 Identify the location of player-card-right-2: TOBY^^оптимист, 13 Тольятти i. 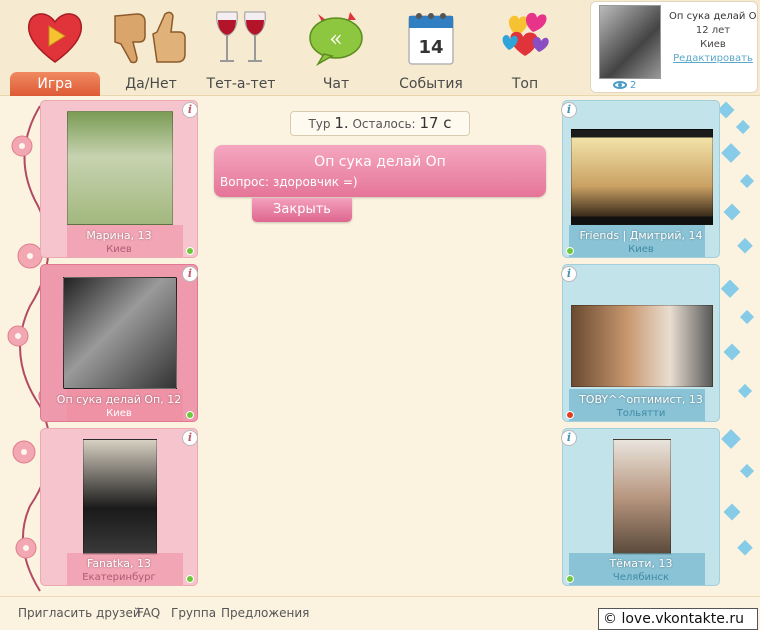
(640, 343).